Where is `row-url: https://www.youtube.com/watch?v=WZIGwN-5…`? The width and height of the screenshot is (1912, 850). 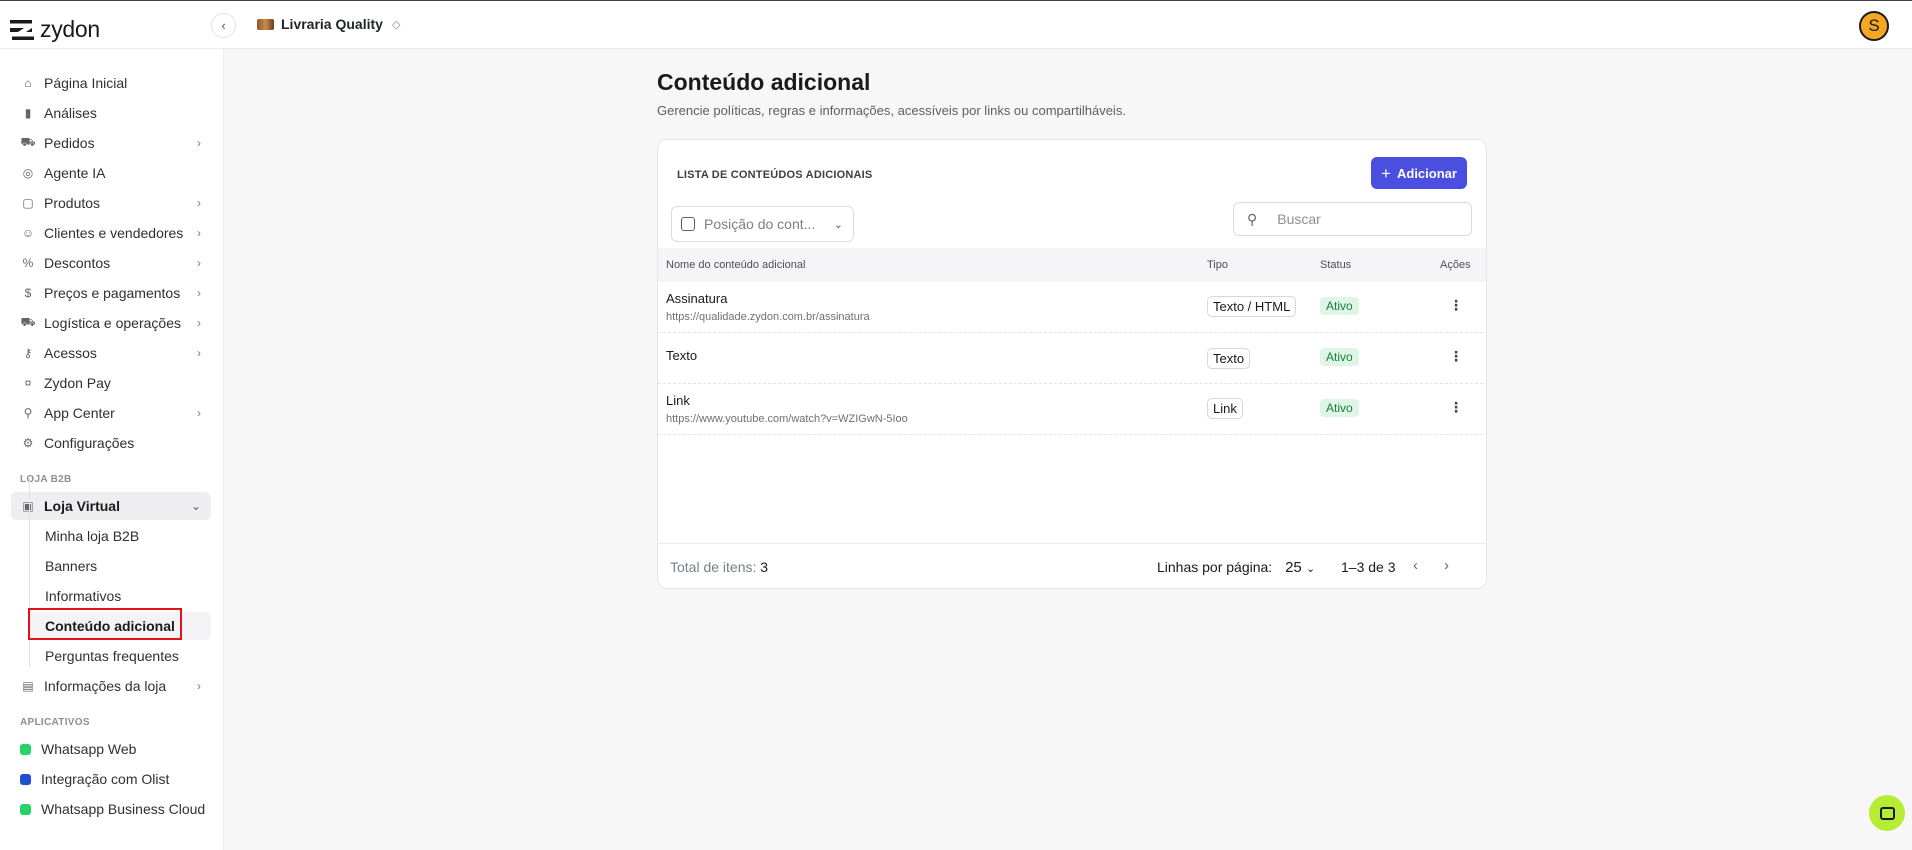 row-url: https://www.youtube.com/watch?v=WZIGwN-5… is located at coordinates (787, 419).